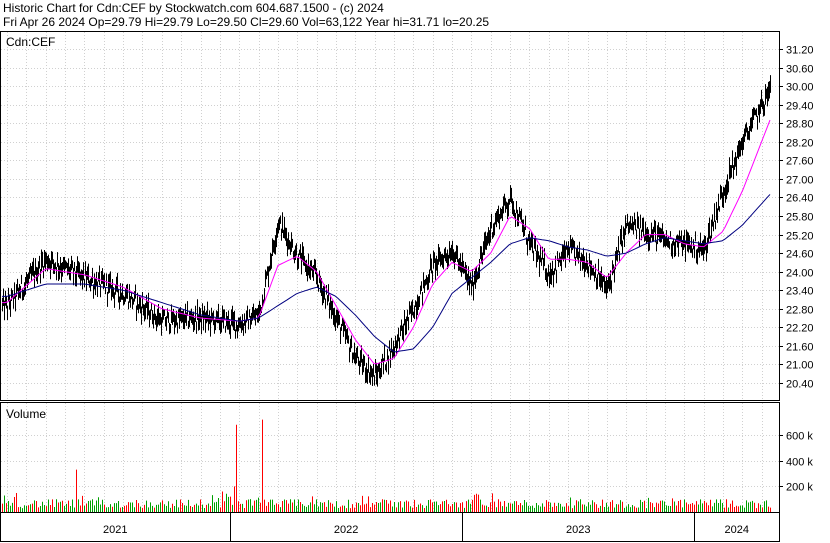 Image resolution: width=830 pixels, height=543 pixels. What do you see at coordinates (800, 144) in the screenshot?
I see `price-tick-label: 28.20` at bounding box center [800, 144].